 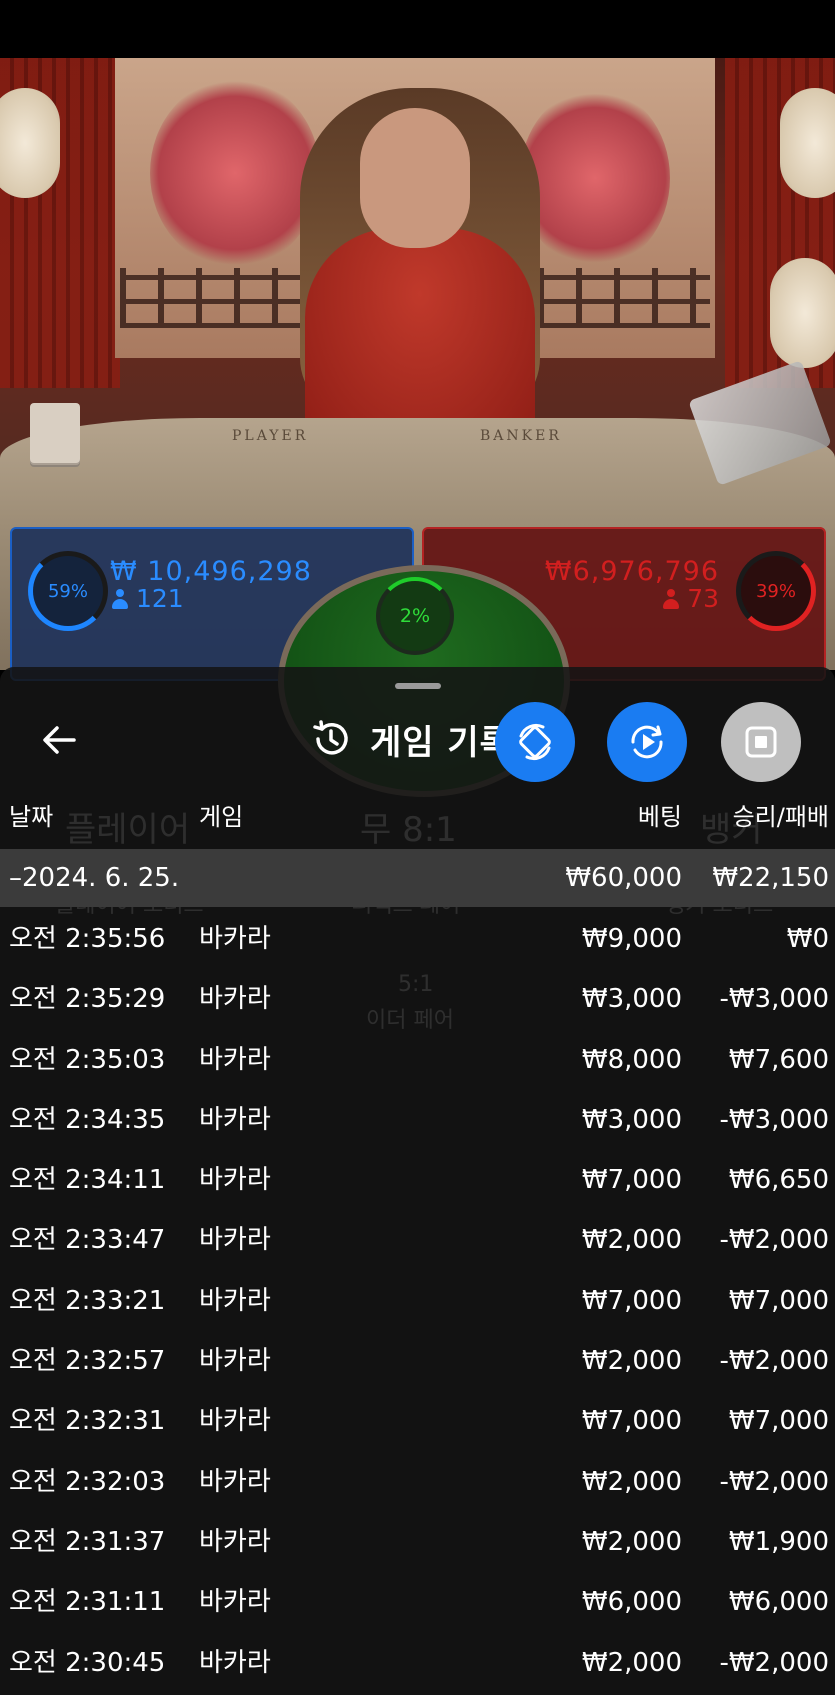 I want to click on table-row: 오전 2:34:35 바카라 ₩3,000 -₩3,000, so click(x=417, y=1120).